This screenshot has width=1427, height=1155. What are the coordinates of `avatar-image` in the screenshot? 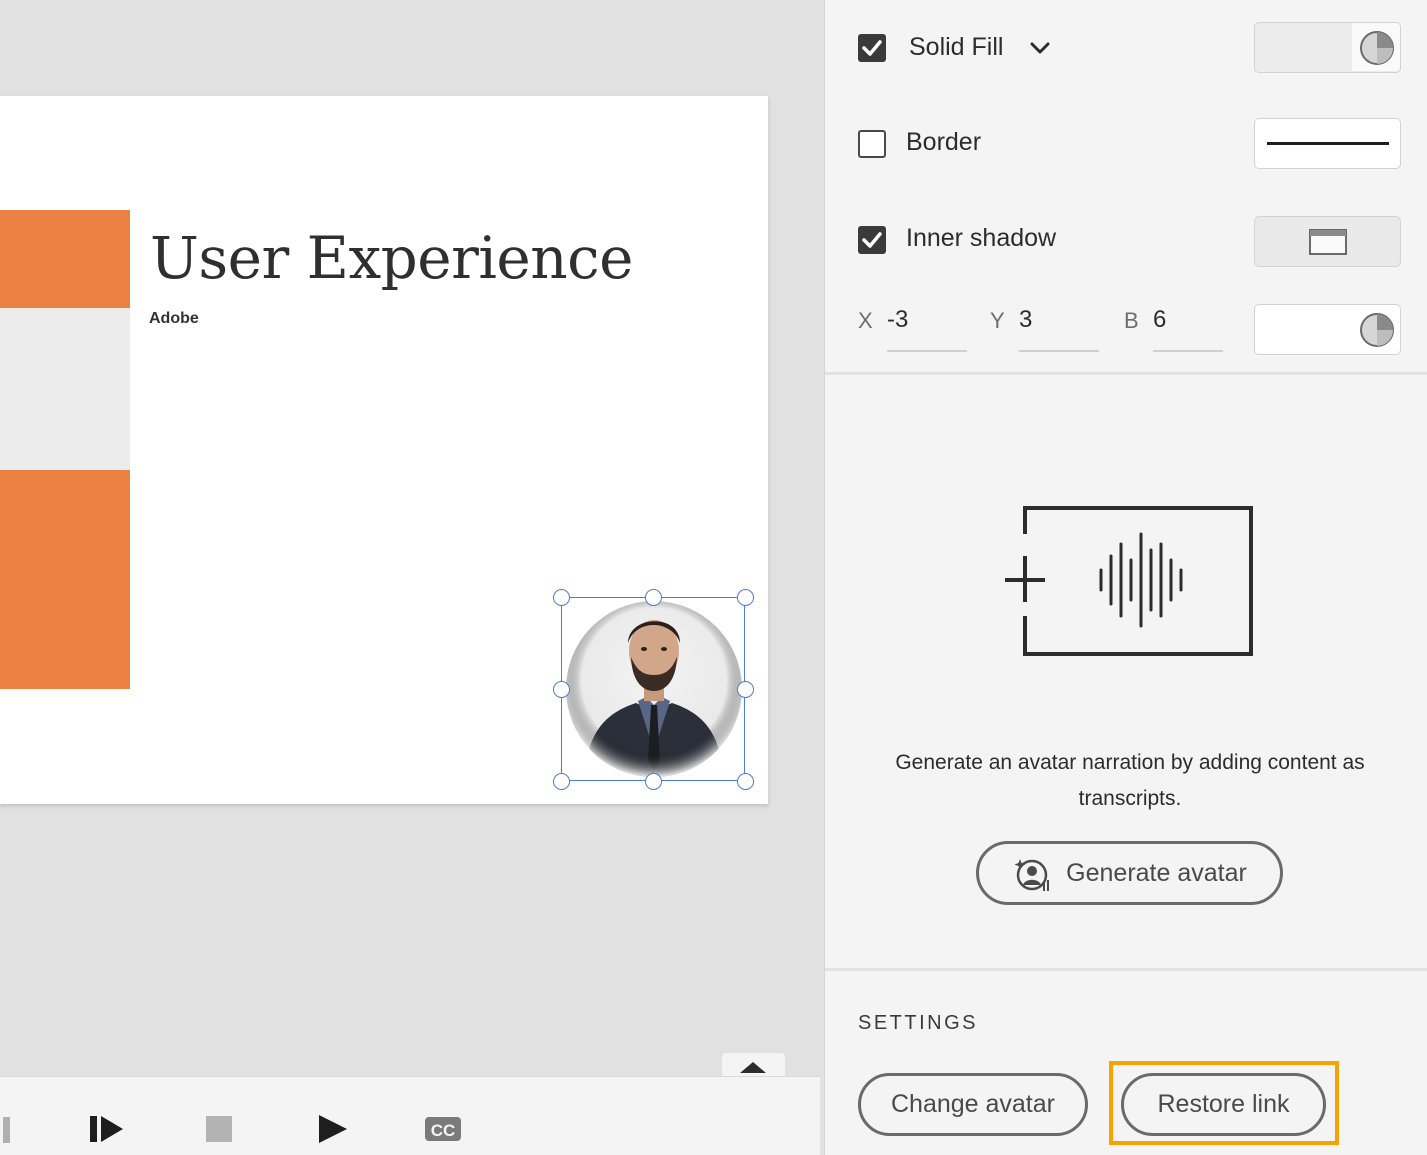 It's located at (654, 689).